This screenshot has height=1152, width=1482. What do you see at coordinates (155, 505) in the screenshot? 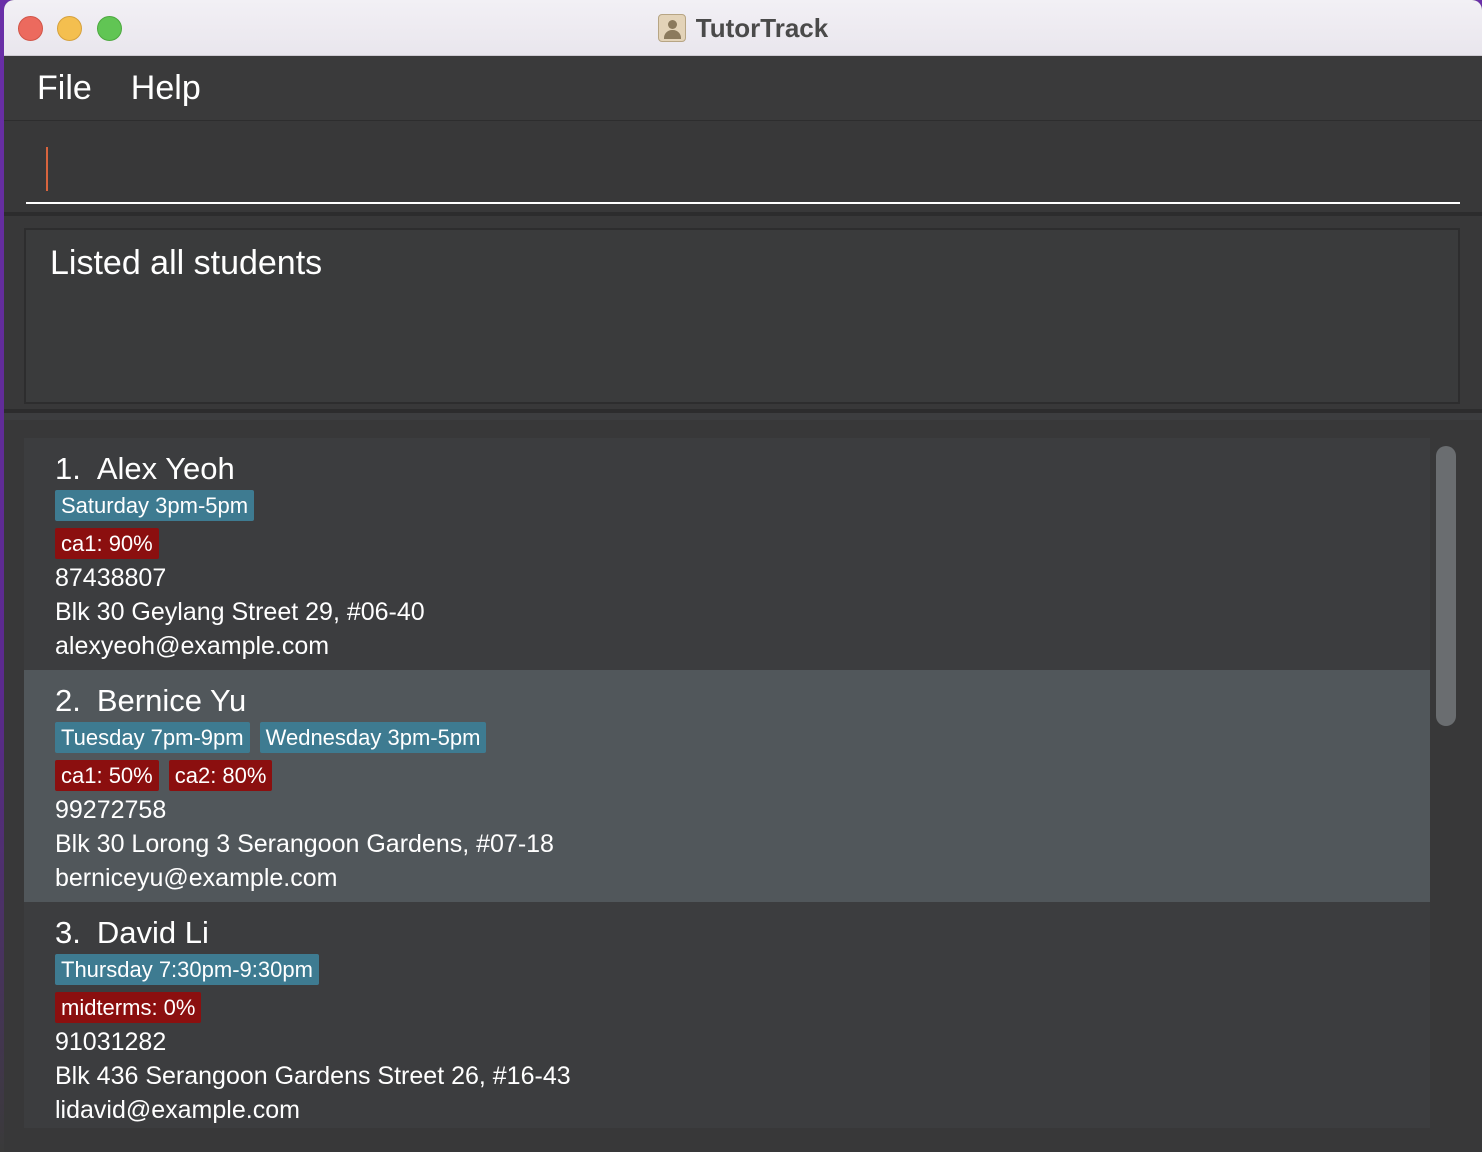
I see `lesson-time-tag: Saturday 3pm-5pm` at bounding box center [155, 505].